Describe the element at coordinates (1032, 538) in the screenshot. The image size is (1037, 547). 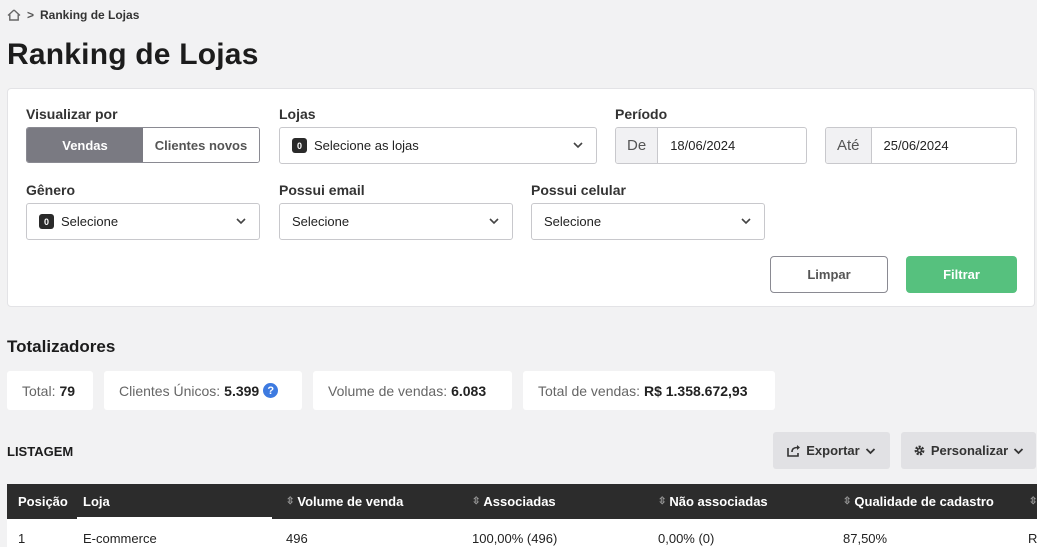
I see `cell-extra: R` at that location.